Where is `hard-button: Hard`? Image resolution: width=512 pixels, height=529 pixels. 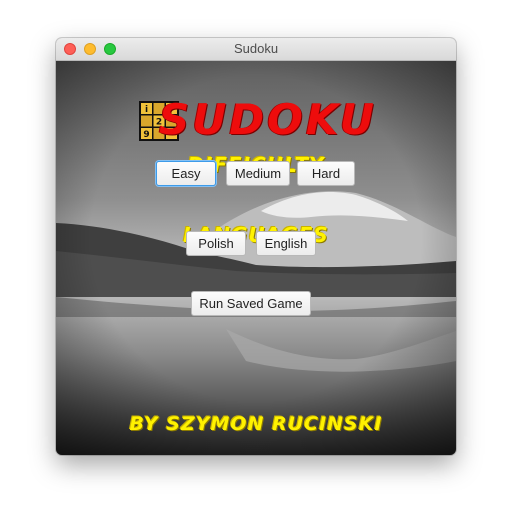 hard-button: Hard is located at coordinates (326, 173).